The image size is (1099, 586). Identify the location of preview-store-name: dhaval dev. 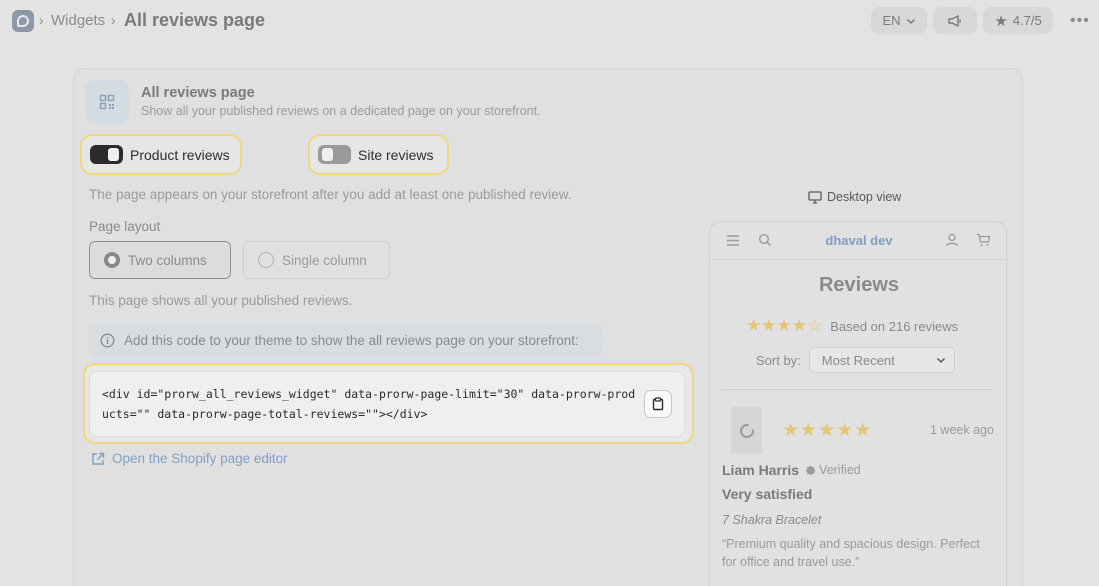
(859, 240).